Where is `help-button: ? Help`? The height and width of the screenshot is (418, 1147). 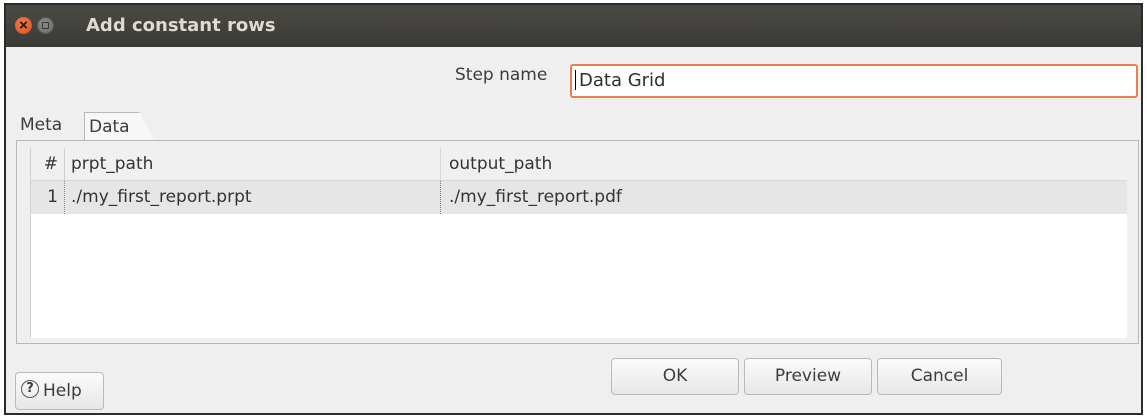
help-button: ? Help is located at coordinates (59, 391).